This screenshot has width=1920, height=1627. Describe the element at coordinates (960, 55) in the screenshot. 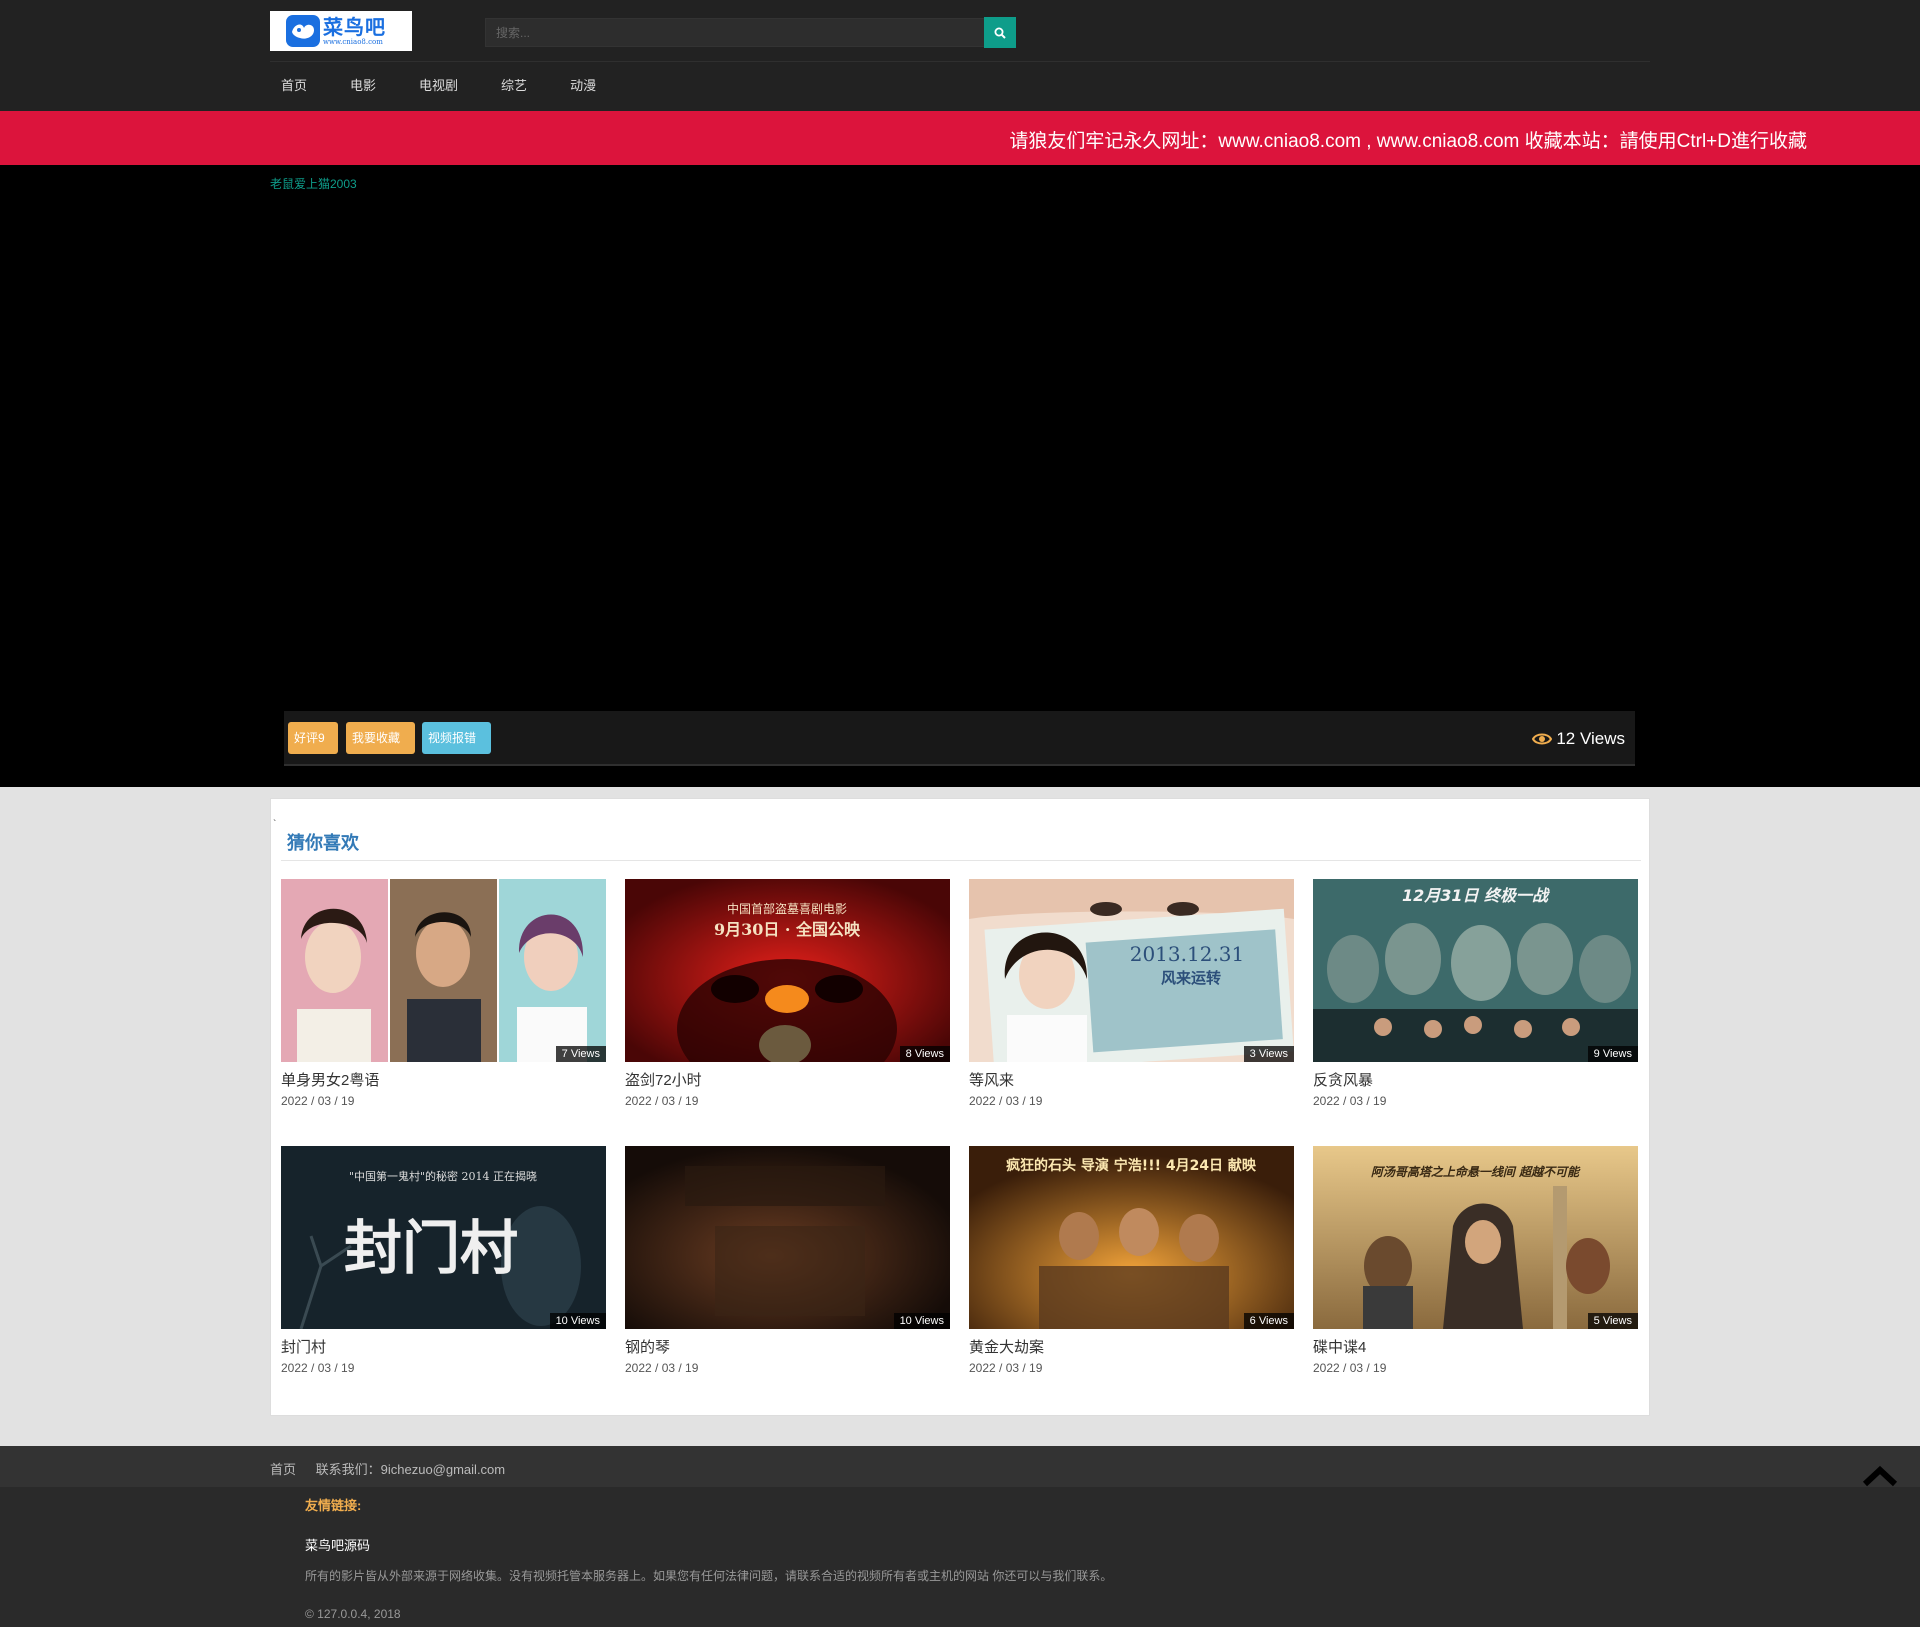

I see `site-header: 菜鸟吧 www.cniao8.com 首页 电影 电视剧 综艺 动漫` at that location.